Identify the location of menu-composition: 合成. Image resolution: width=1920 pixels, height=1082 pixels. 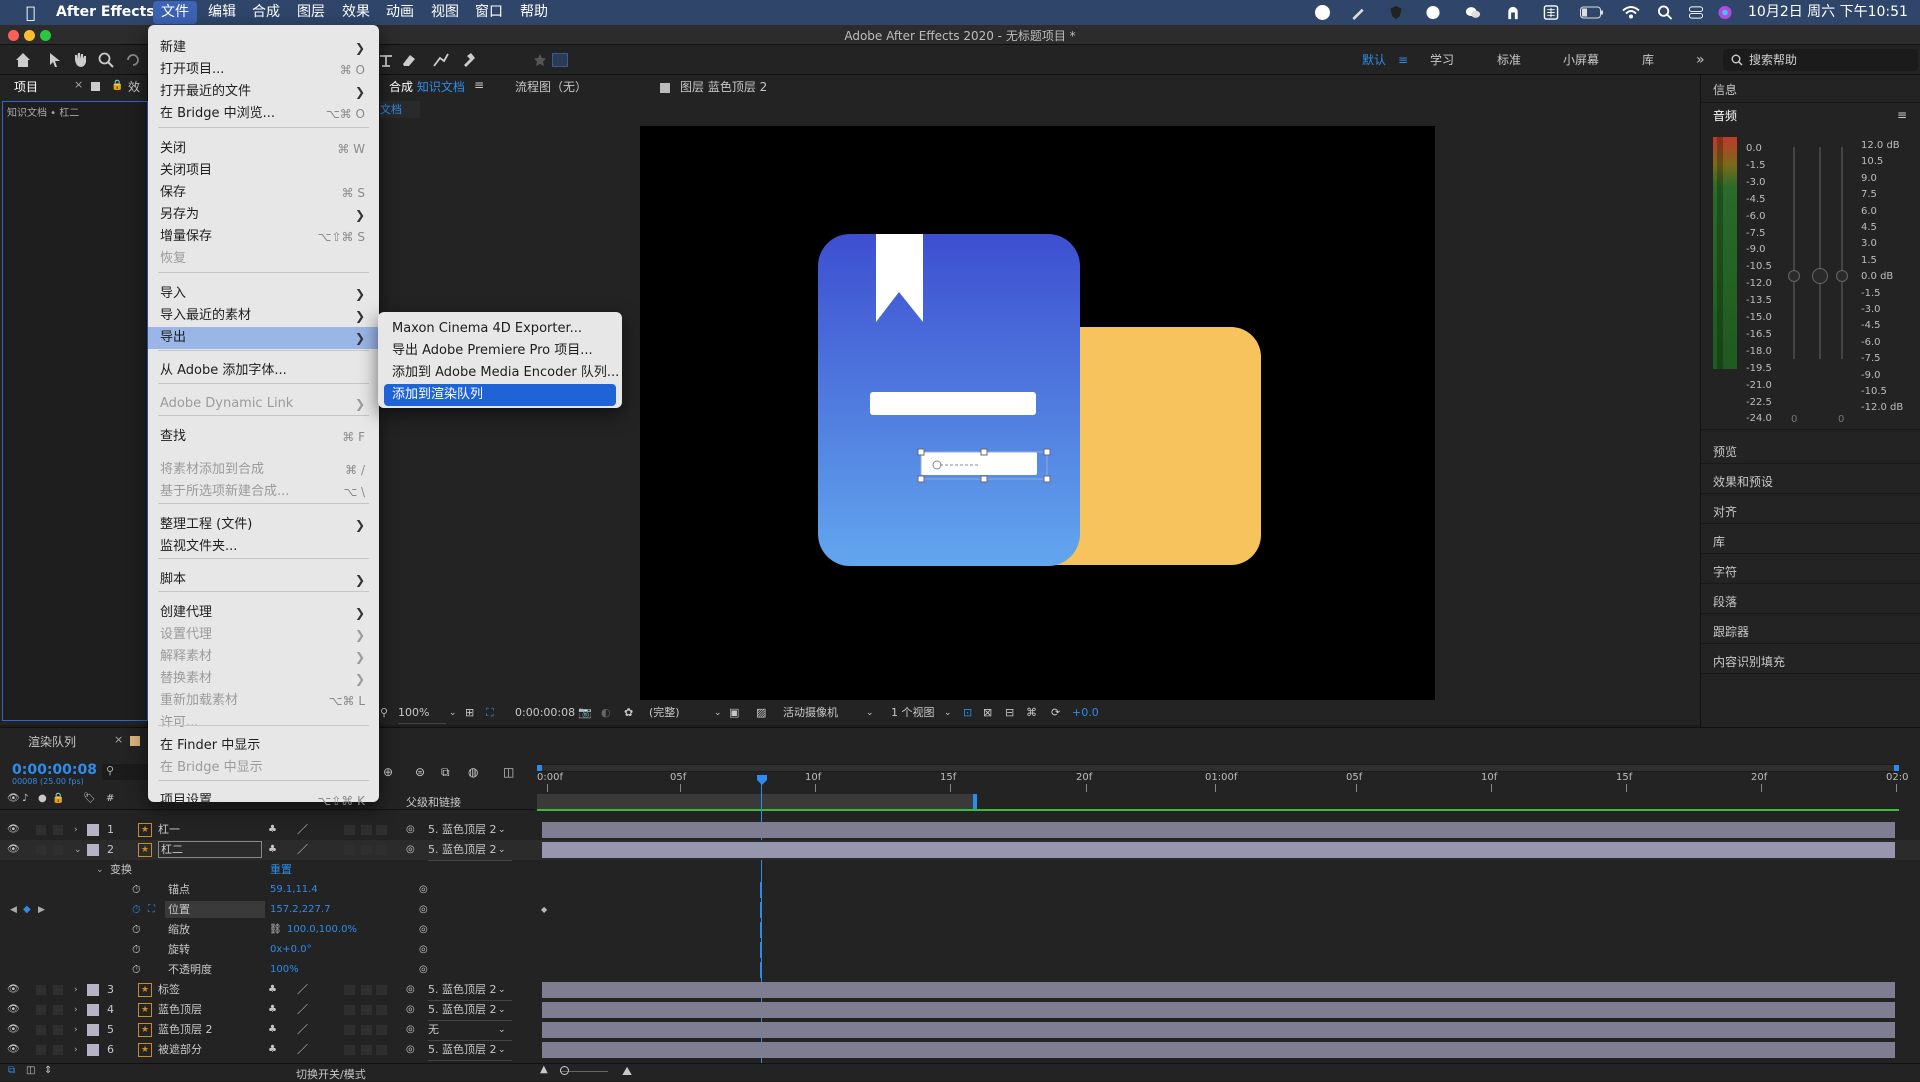
(266, 12).